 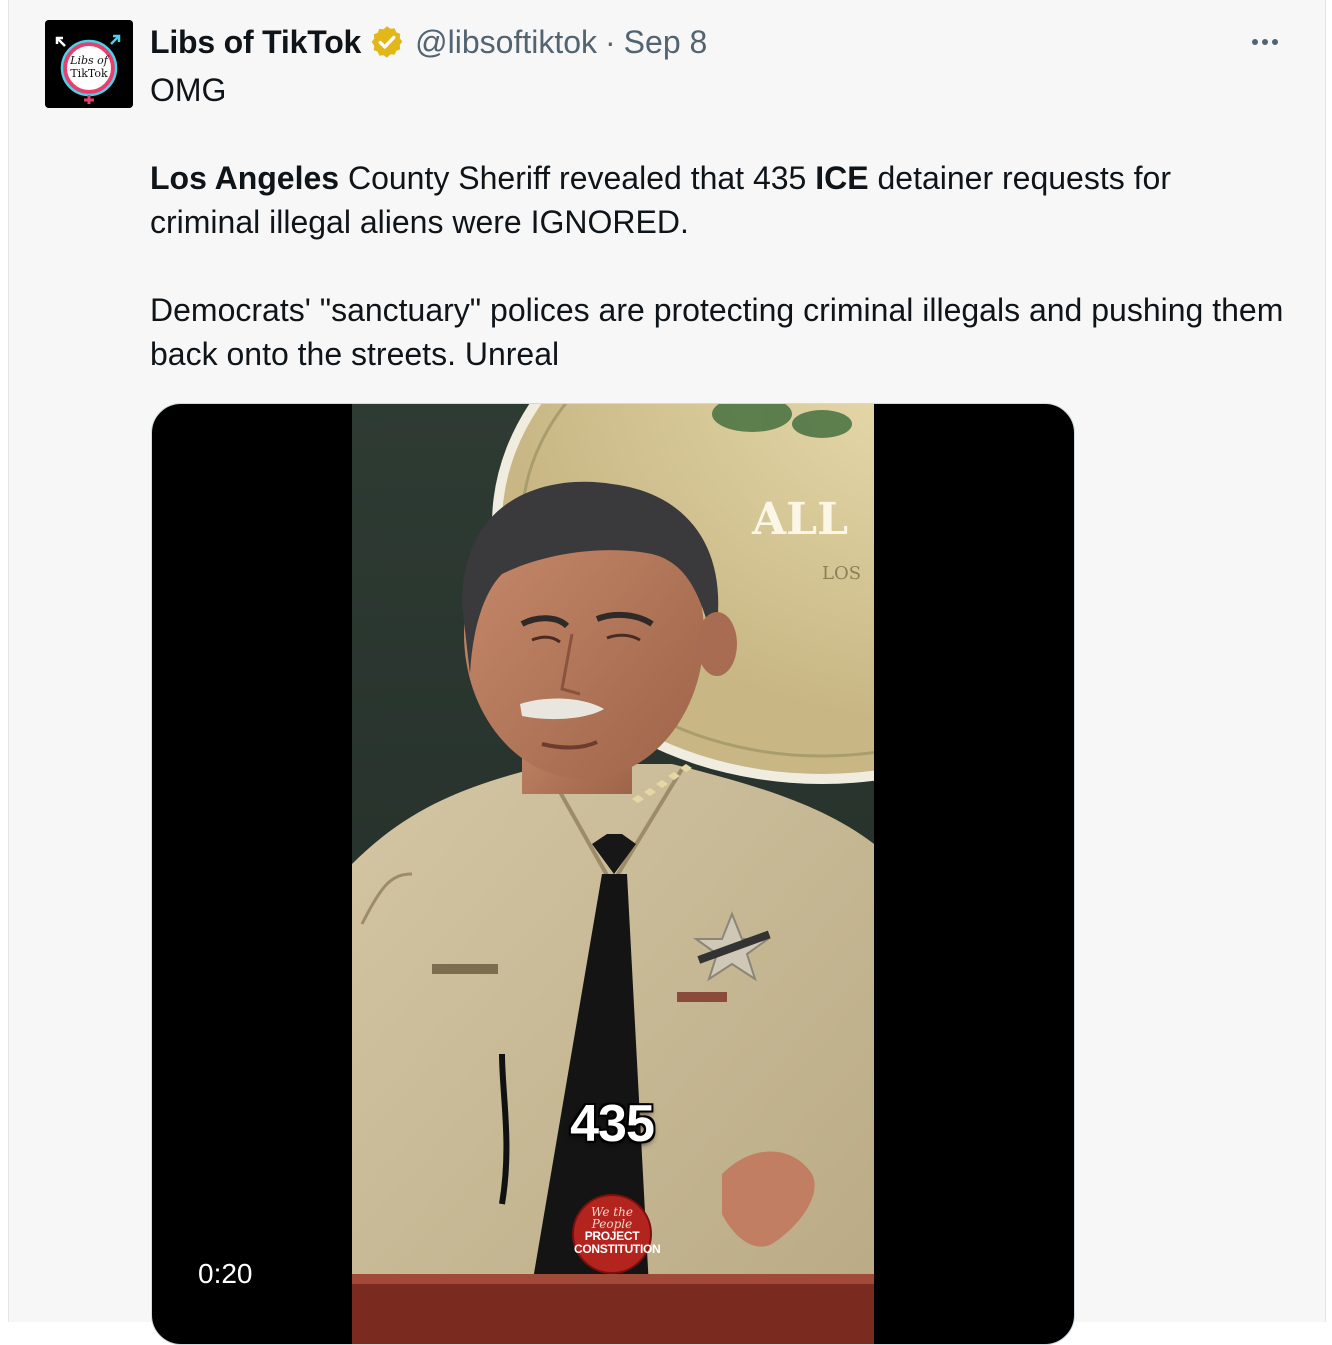 What do you see at coordinates (89, 60) in the screenshot?
I see `avatar-text-line1: Libs of` at bounding box center [89, 60].